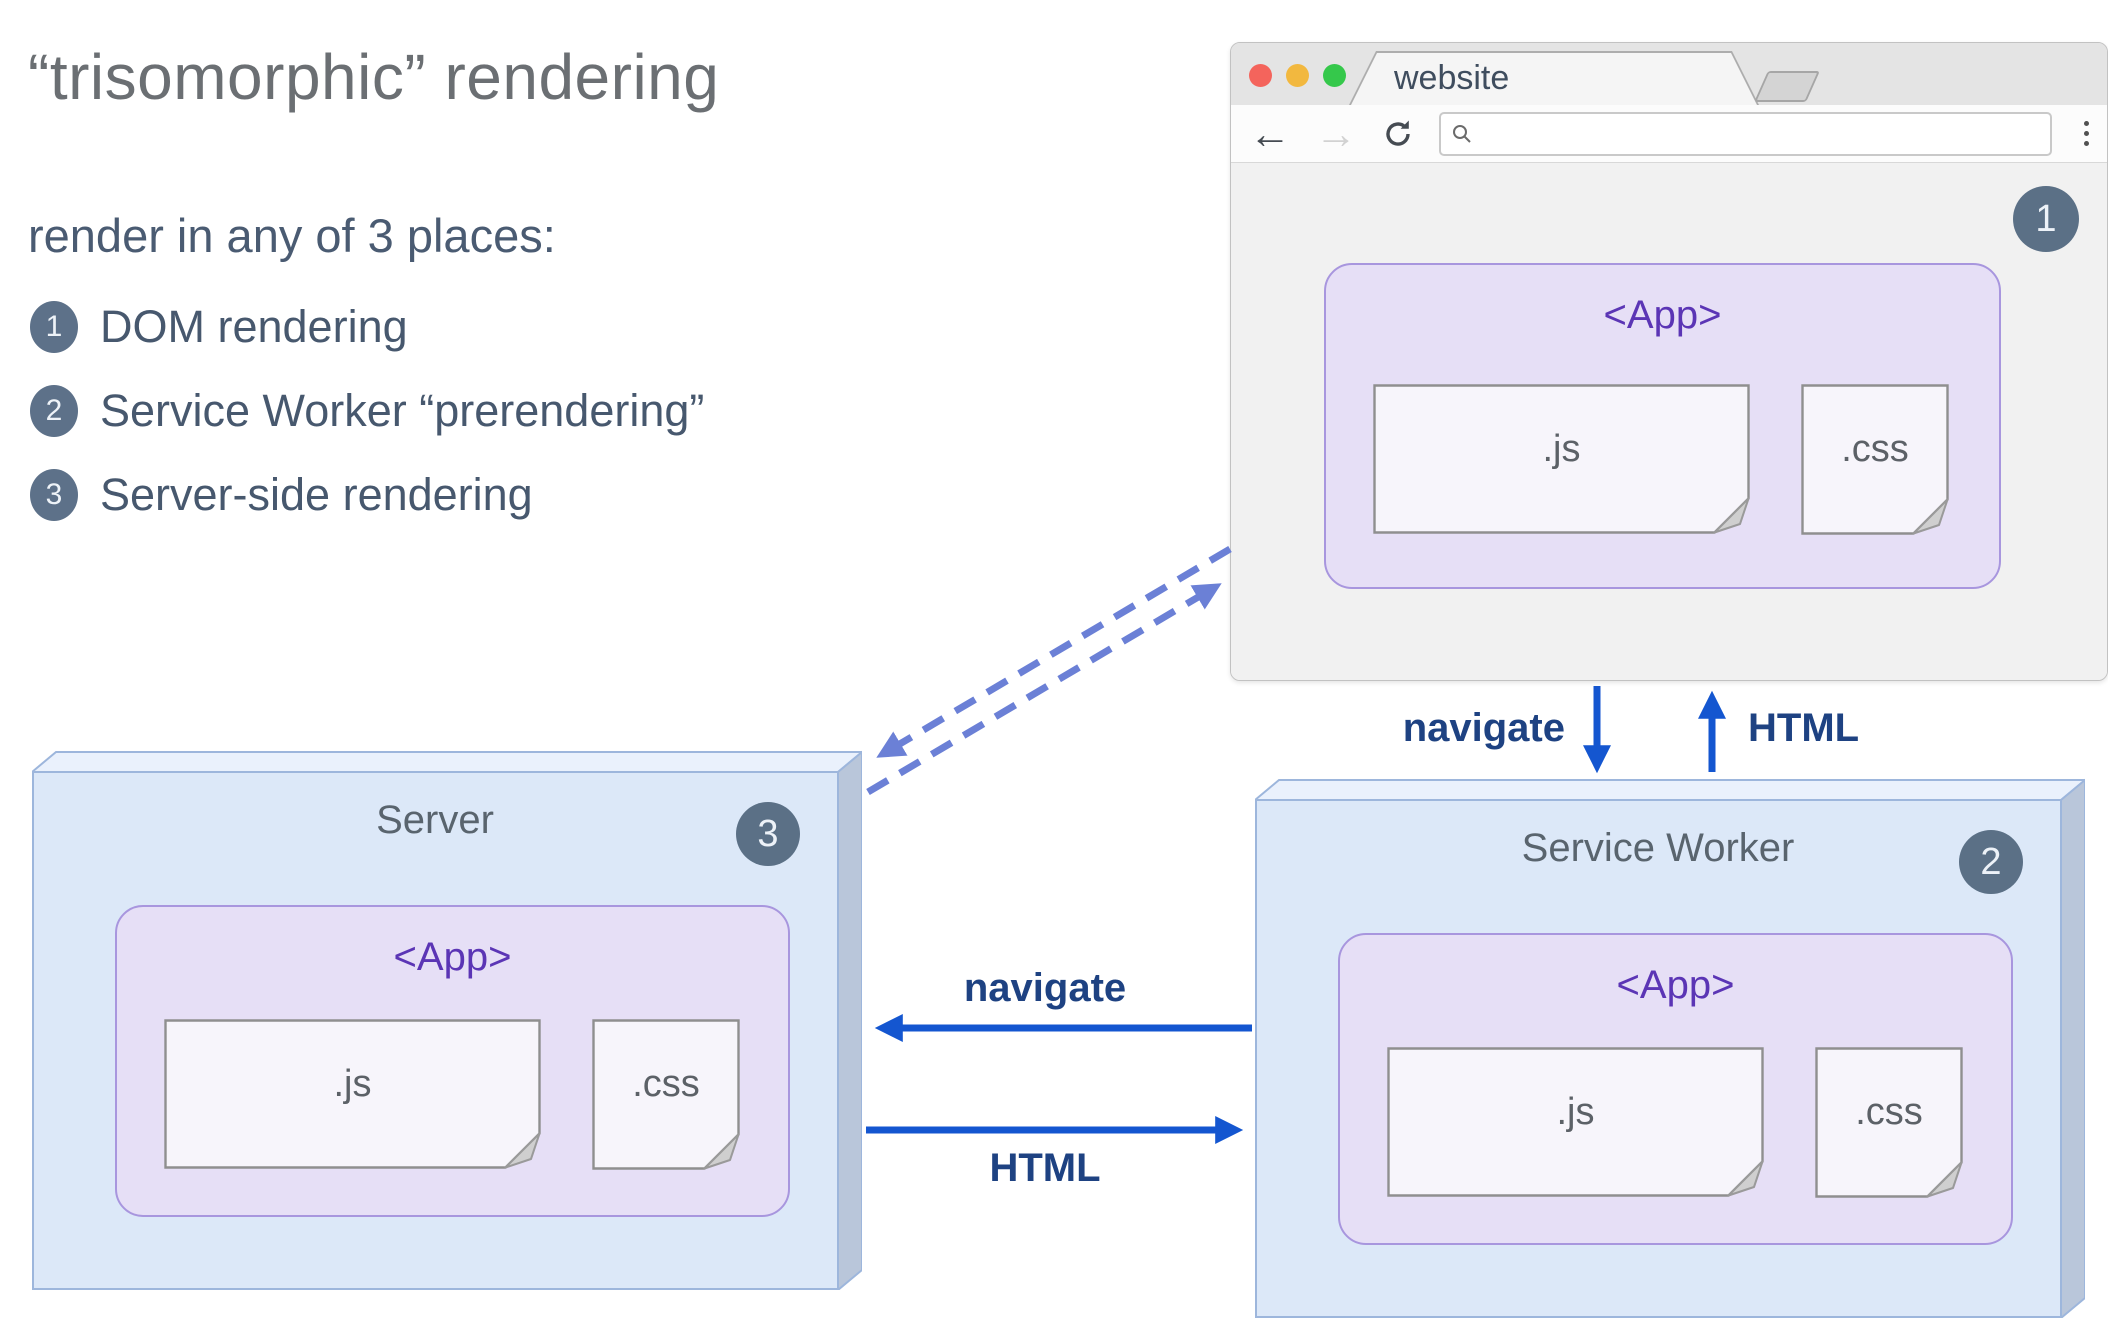 Image resolution: width=2108 pixels, height=1328 pixels. Describe the element at coordinates (1554, 79) in the screenshot. I see `browser-tab: website` at that location.